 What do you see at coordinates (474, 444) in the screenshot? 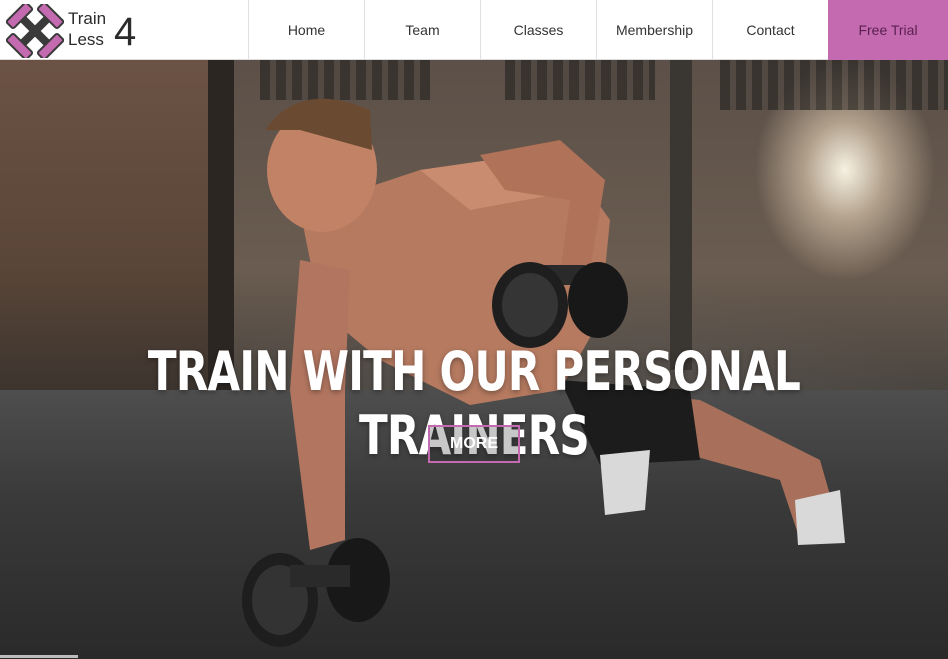
I see `more-button: MORE` at bounding box center [474, 444].